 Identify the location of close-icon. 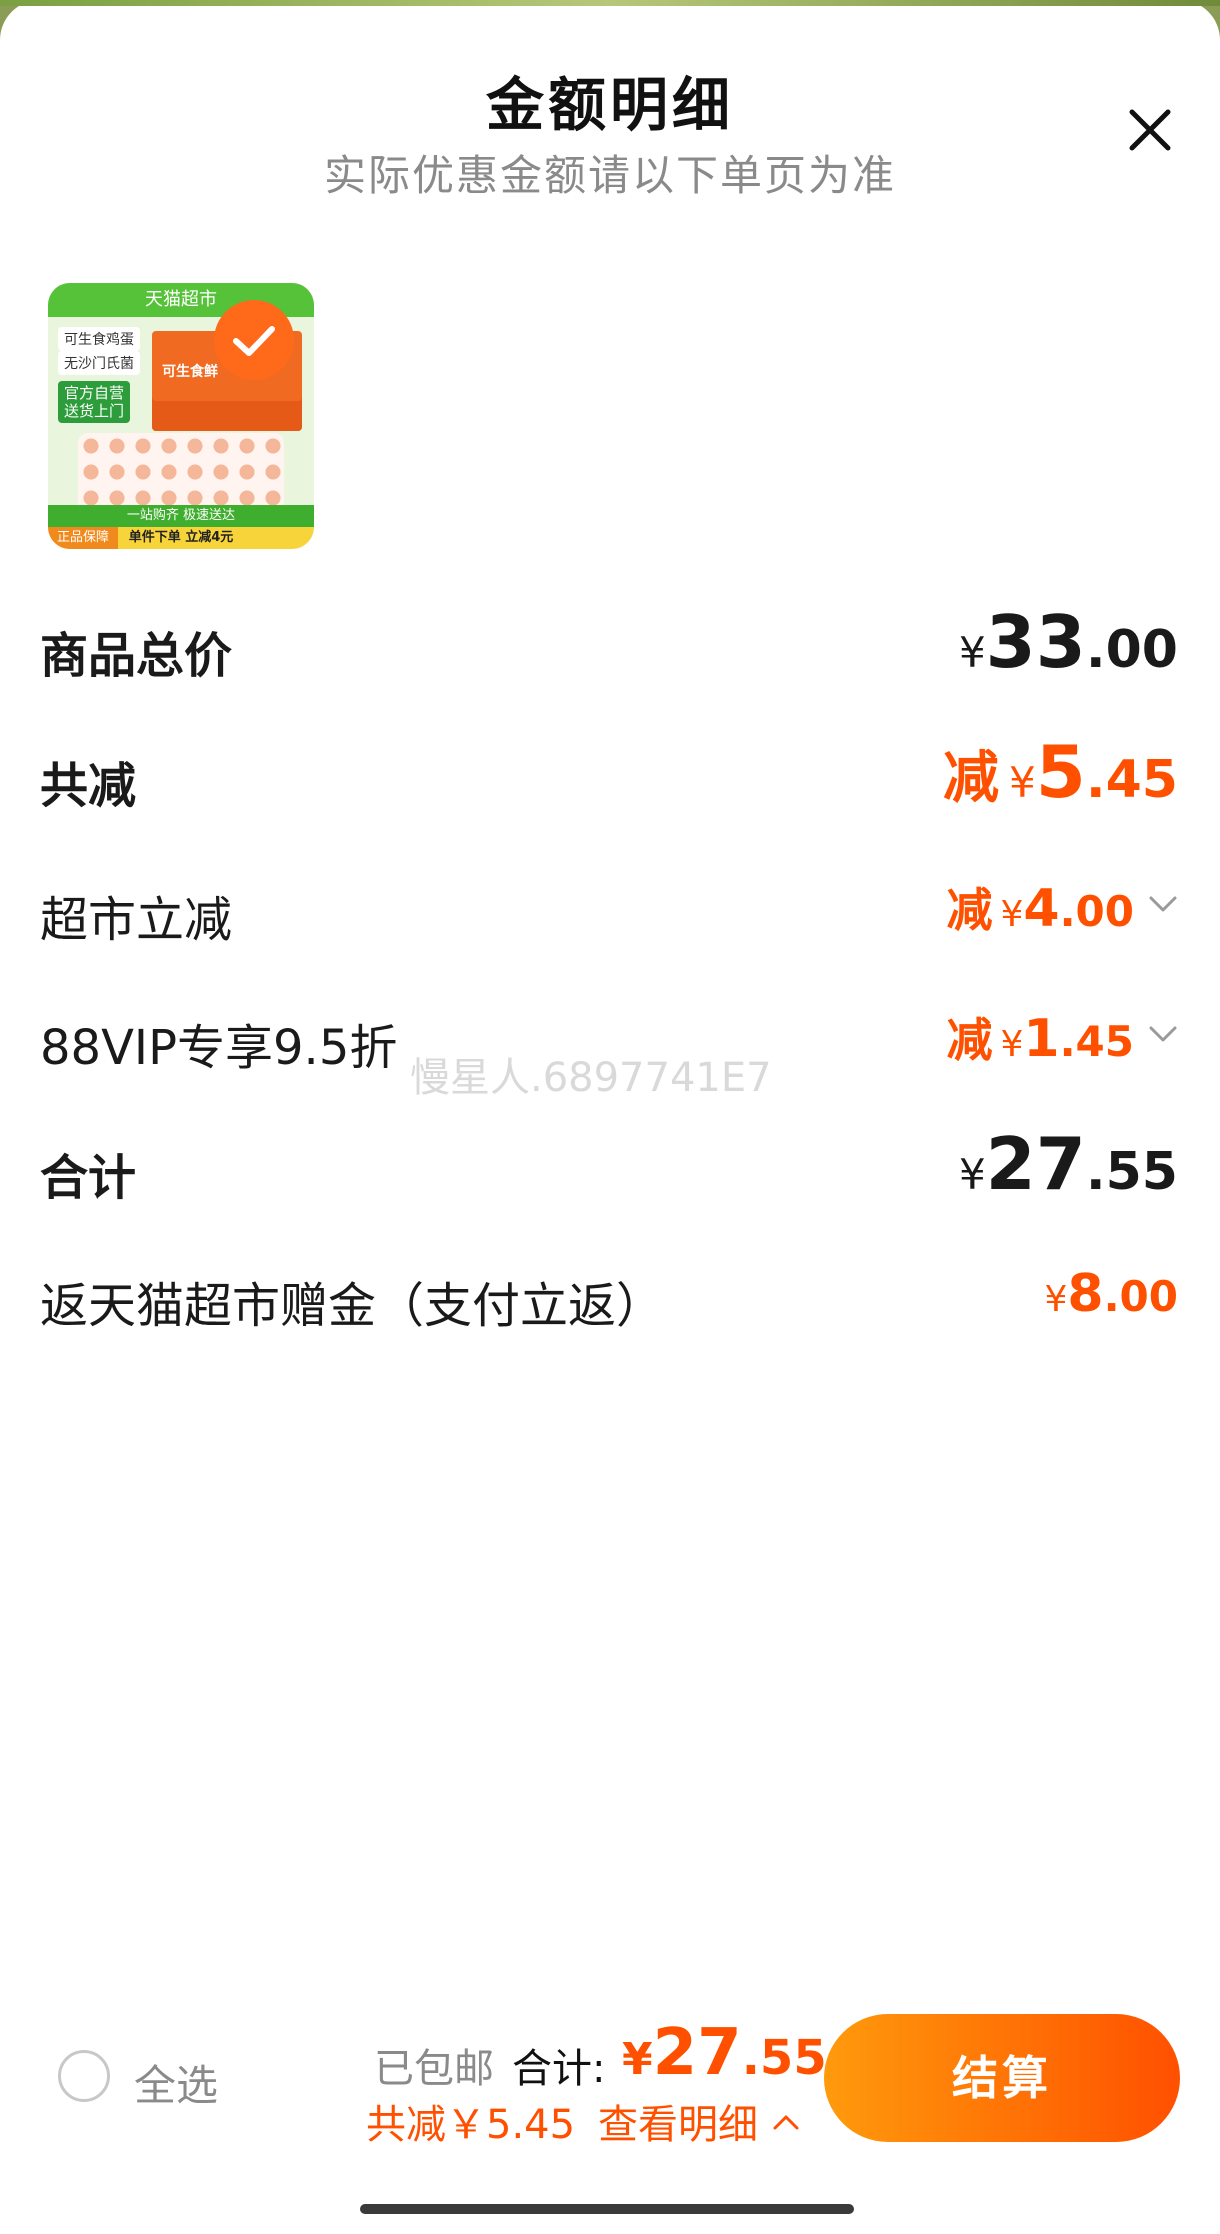
(1150, 130).